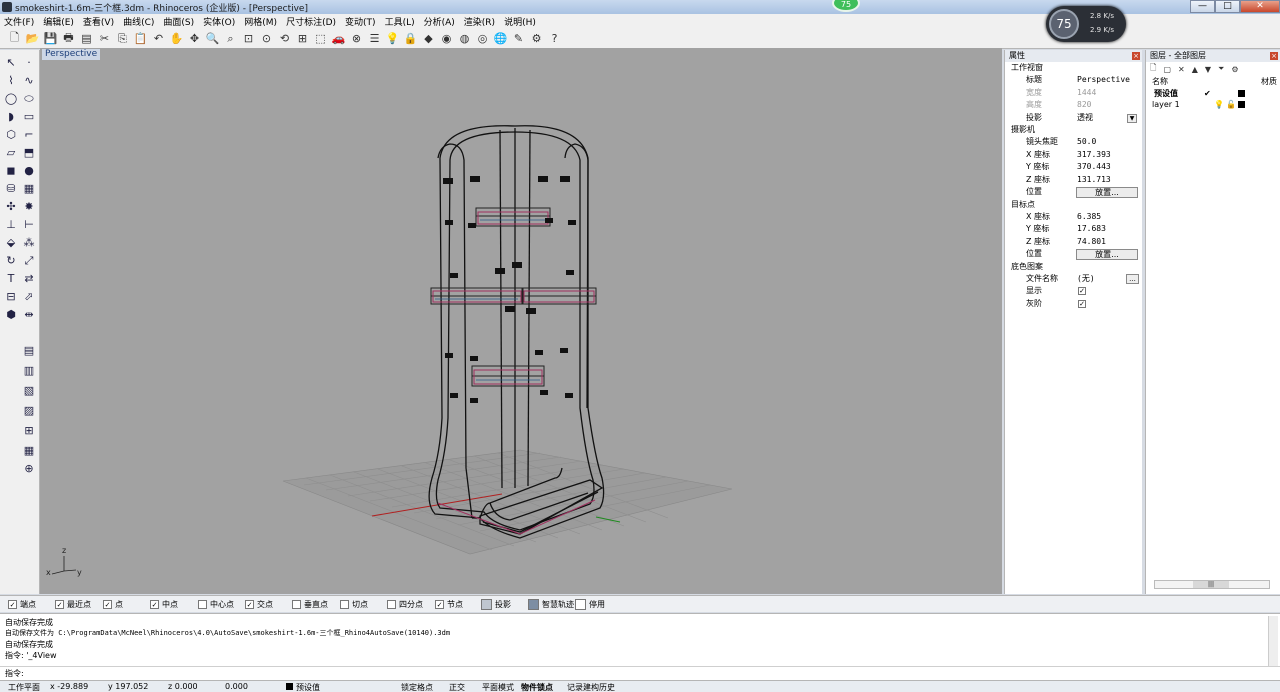  I want to click on status-grid-snap: 锁定格点, so click(417, 687).